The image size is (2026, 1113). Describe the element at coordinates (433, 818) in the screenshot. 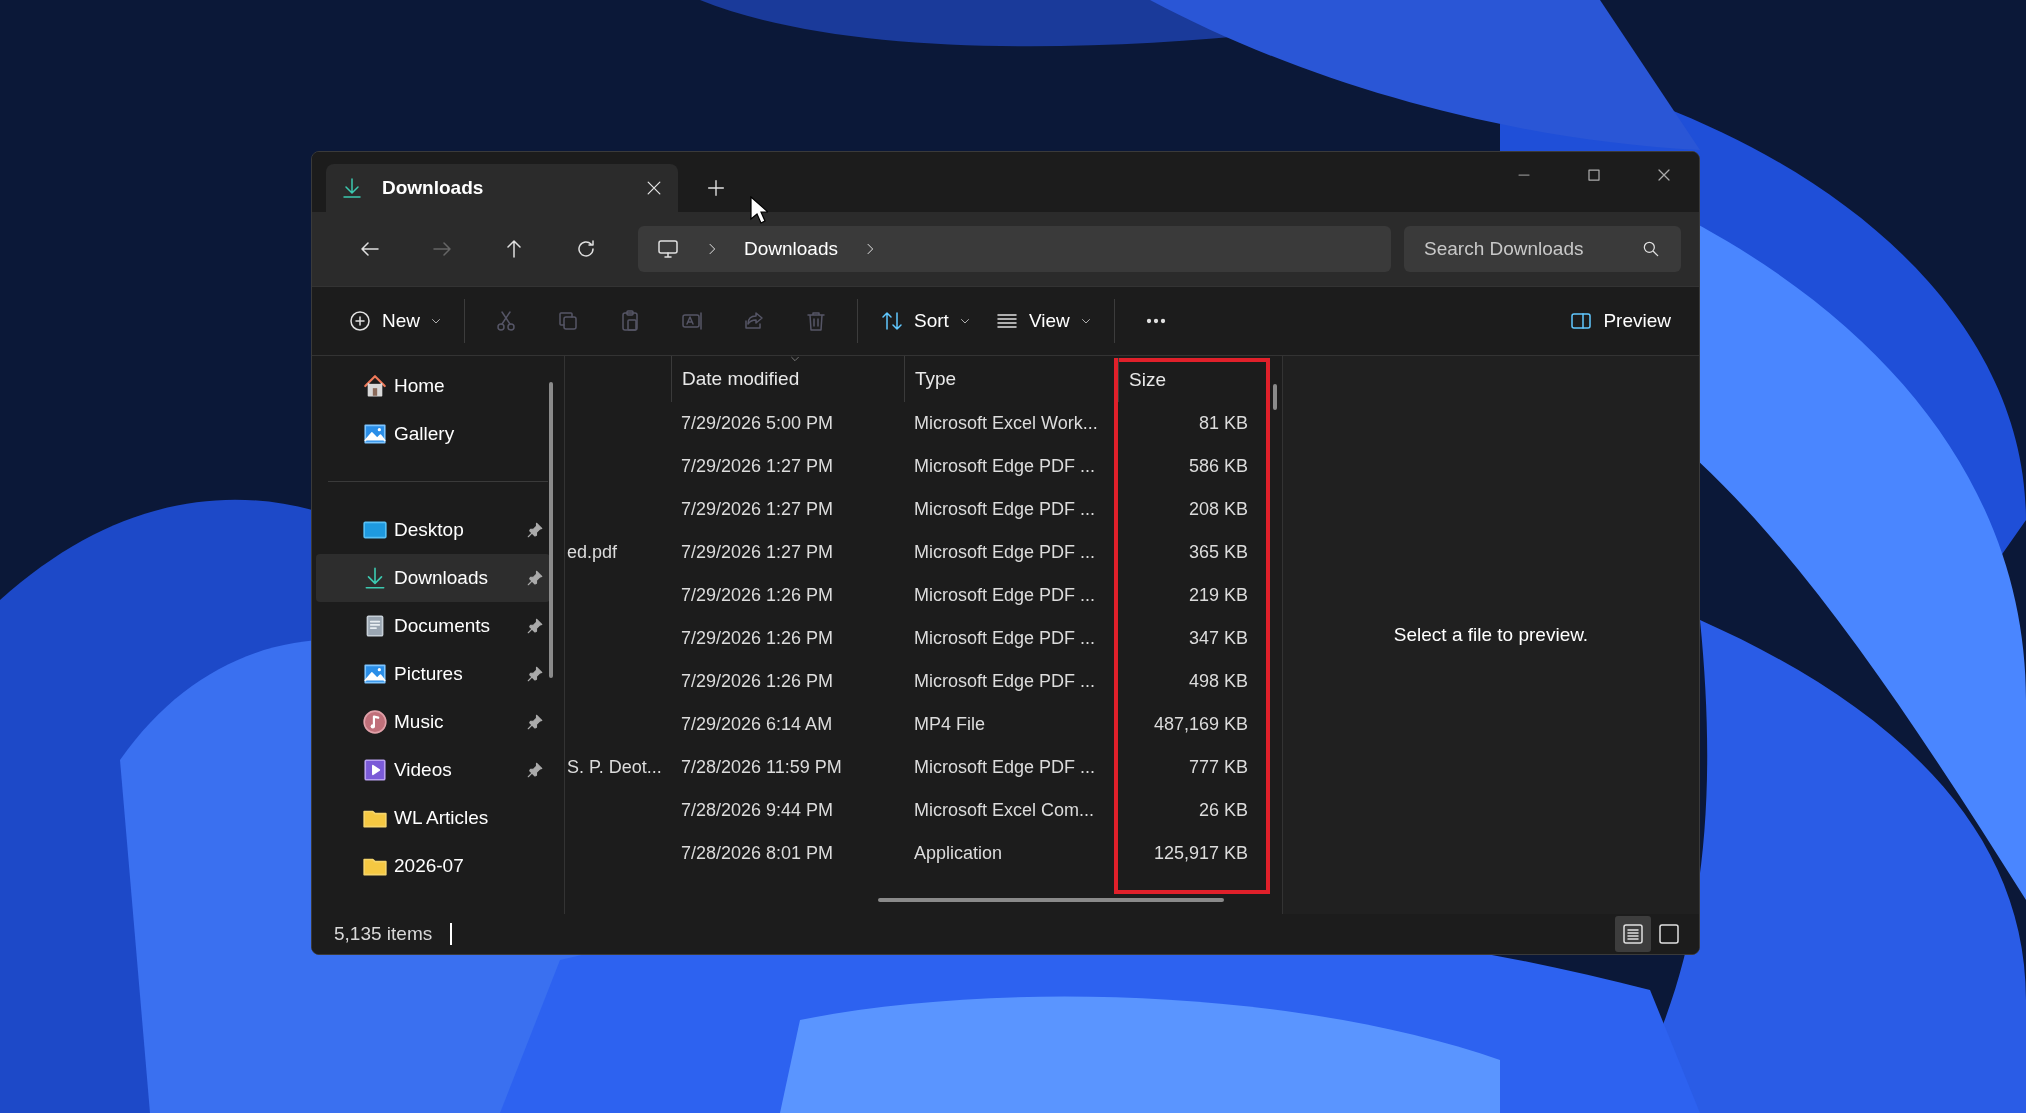

I see `sidebar-item: WL Articles` at that location.